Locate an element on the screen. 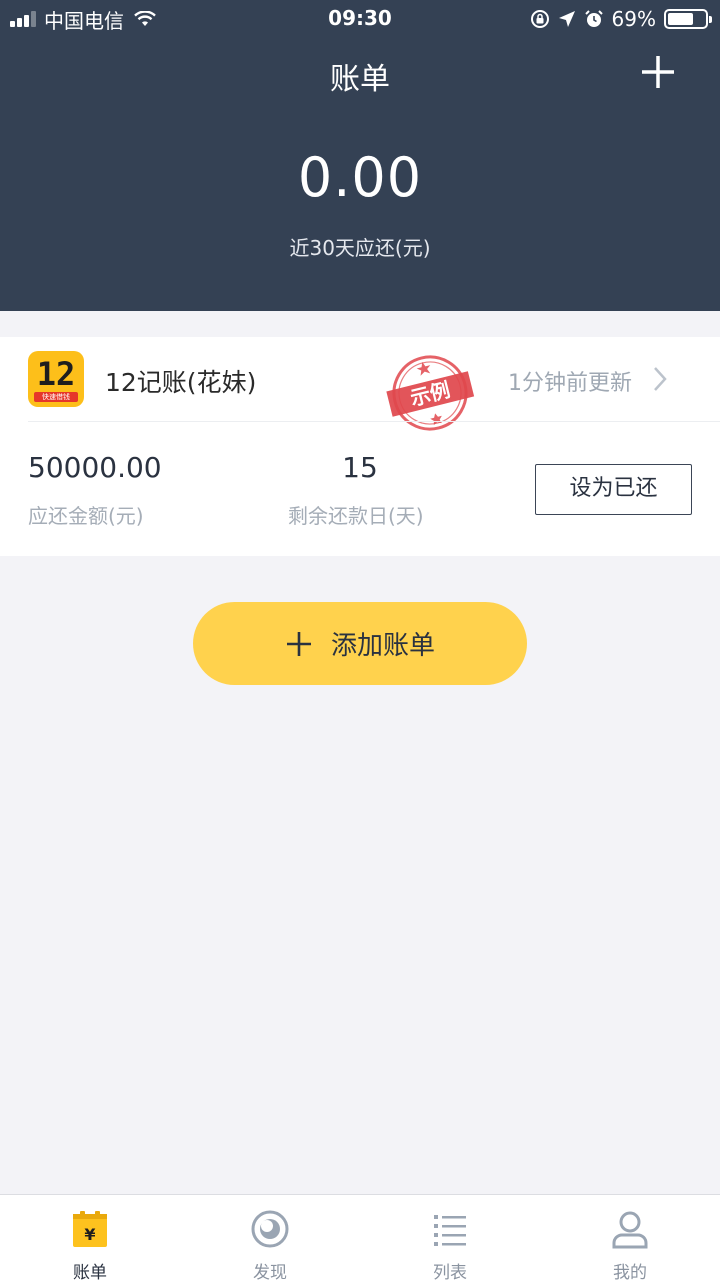 Image resolution: width=720 pixels, height=1280 pixels. tab-label: 我的 is located at coordinates (630, 1271).